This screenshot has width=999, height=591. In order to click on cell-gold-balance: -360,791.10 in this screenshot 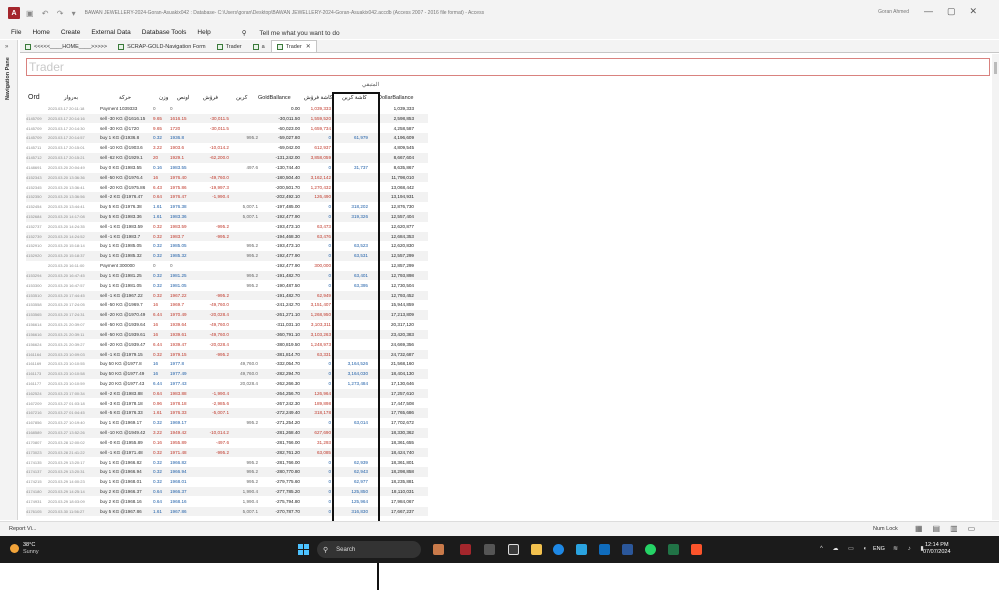, I will do `click(287, 334)`.